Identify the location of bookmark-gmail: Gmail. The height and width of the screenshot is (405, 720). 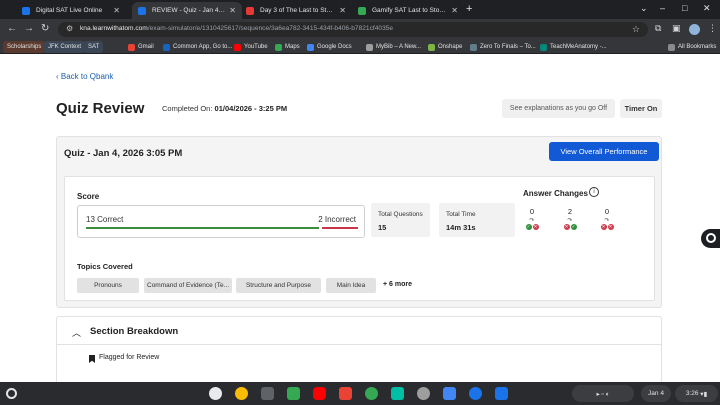
(141, 47).